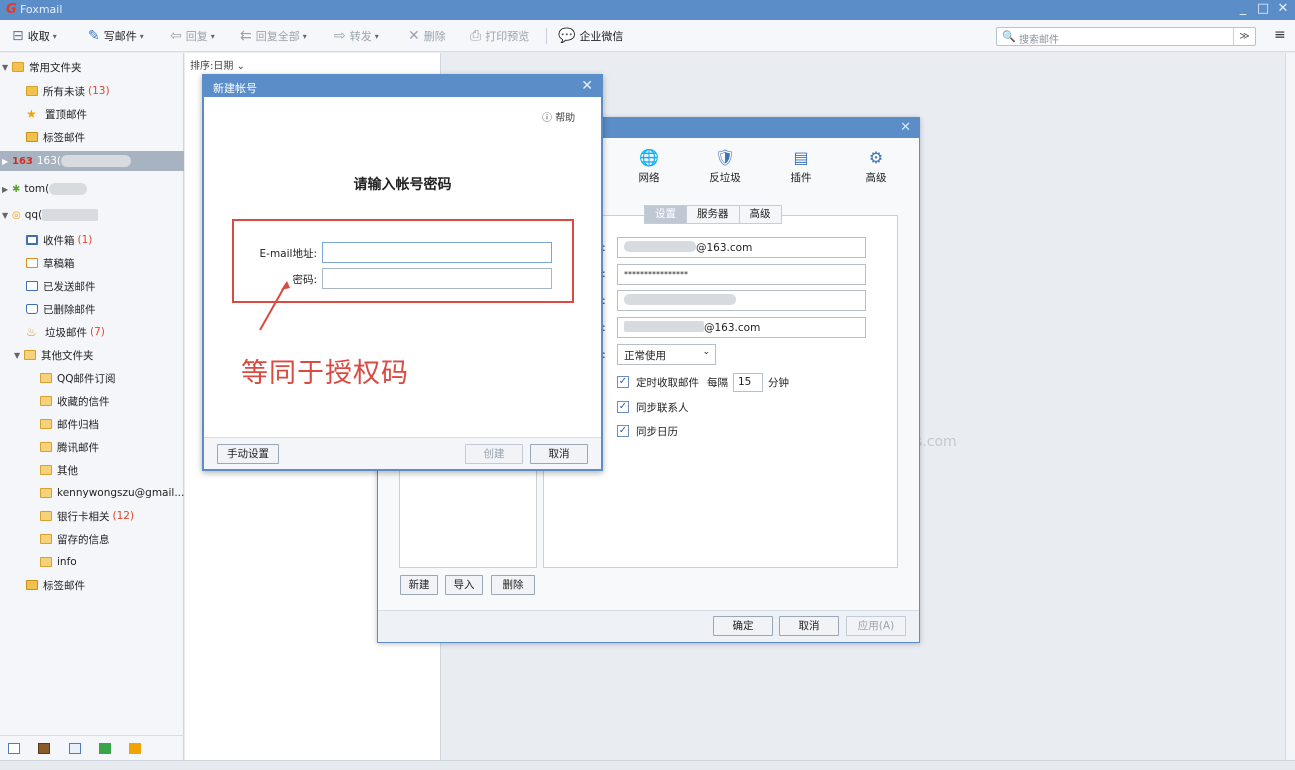 The height and width of the screenshot is (770, 1295). I want to click on sidebar-item-spam: ♨ 垃圾邮件 (7), so click(65, 332).